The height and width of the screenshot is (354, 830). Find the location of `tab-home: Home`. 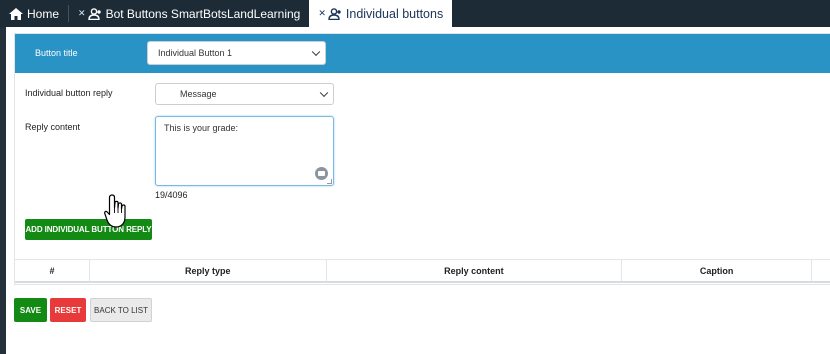

tab-home: Home is located at coordinates (34, 13).